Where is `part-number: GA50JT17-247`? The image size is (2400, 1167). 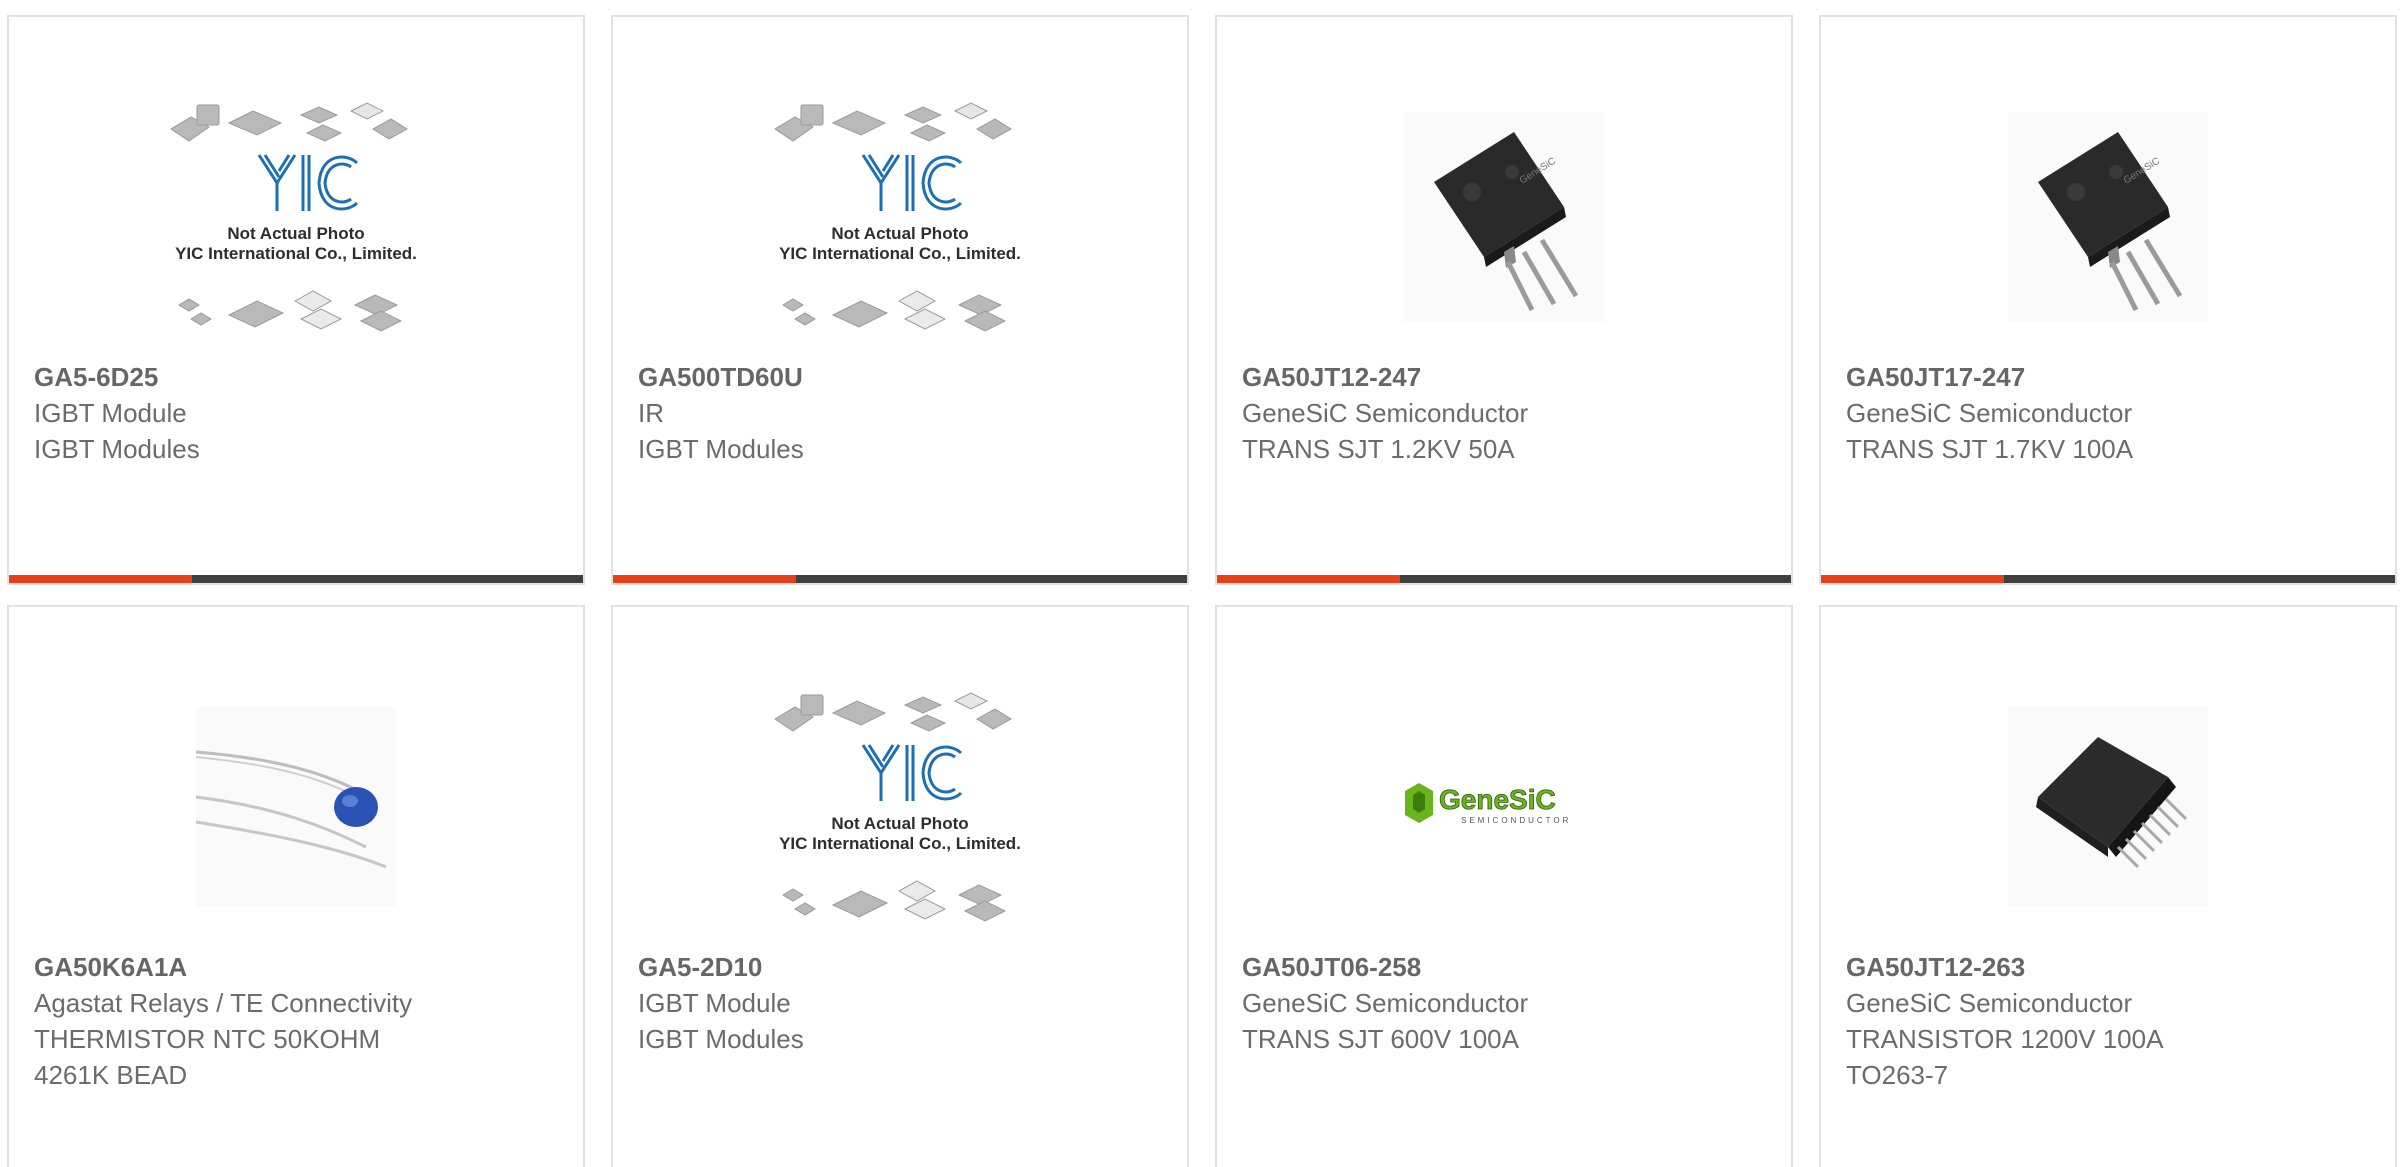 part-number: GA50JT17-247 is located at coordinates (2110, 377).